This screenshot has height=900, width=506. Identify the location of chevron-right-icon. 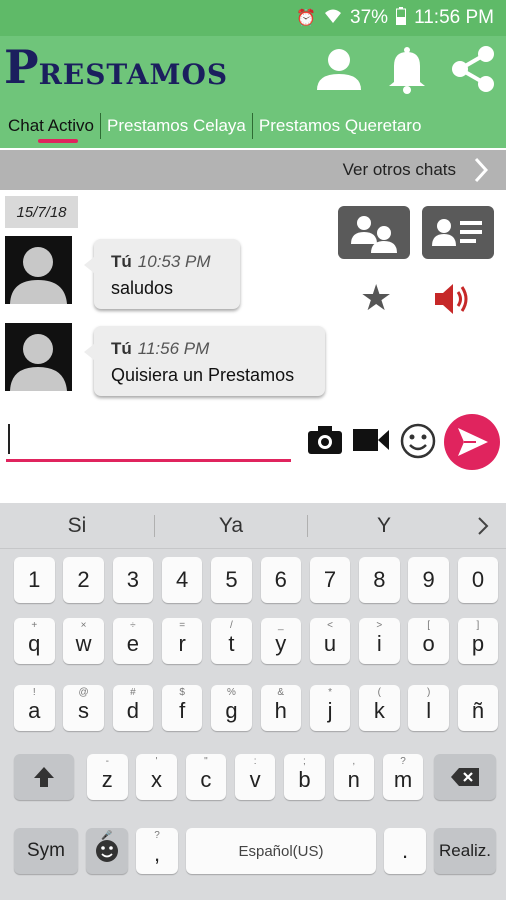
(483, 526).